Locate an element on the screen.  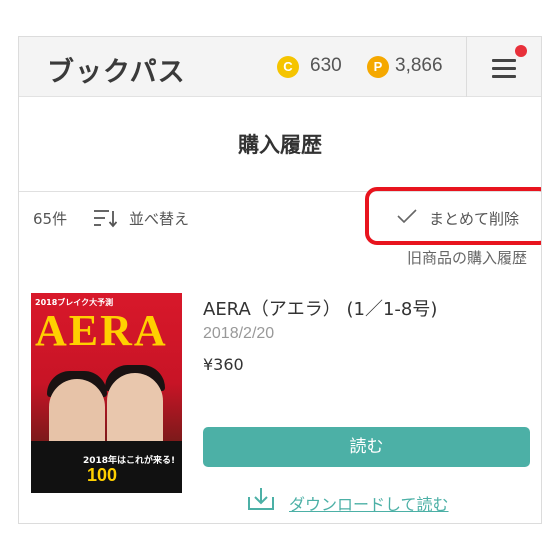
cover-masthead: AERA is located at coordinates (101, 330).